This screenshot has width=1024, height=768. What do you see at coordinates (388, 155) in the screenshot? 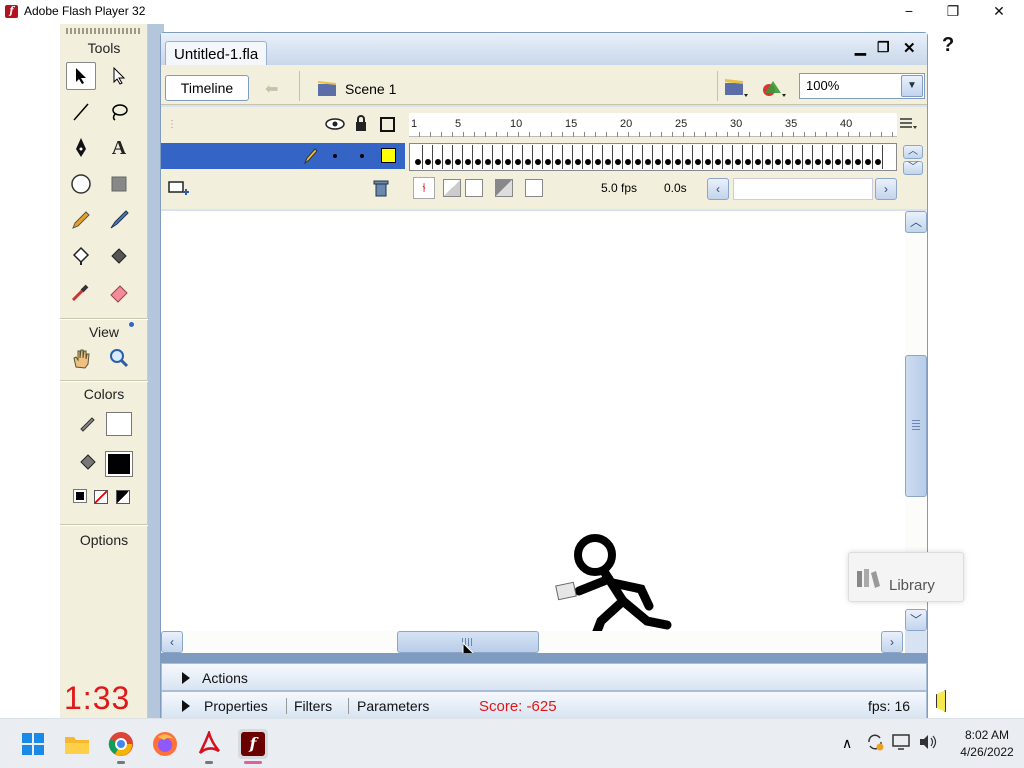
I see `layer-color-swatch` at bounding box center [388, 155].